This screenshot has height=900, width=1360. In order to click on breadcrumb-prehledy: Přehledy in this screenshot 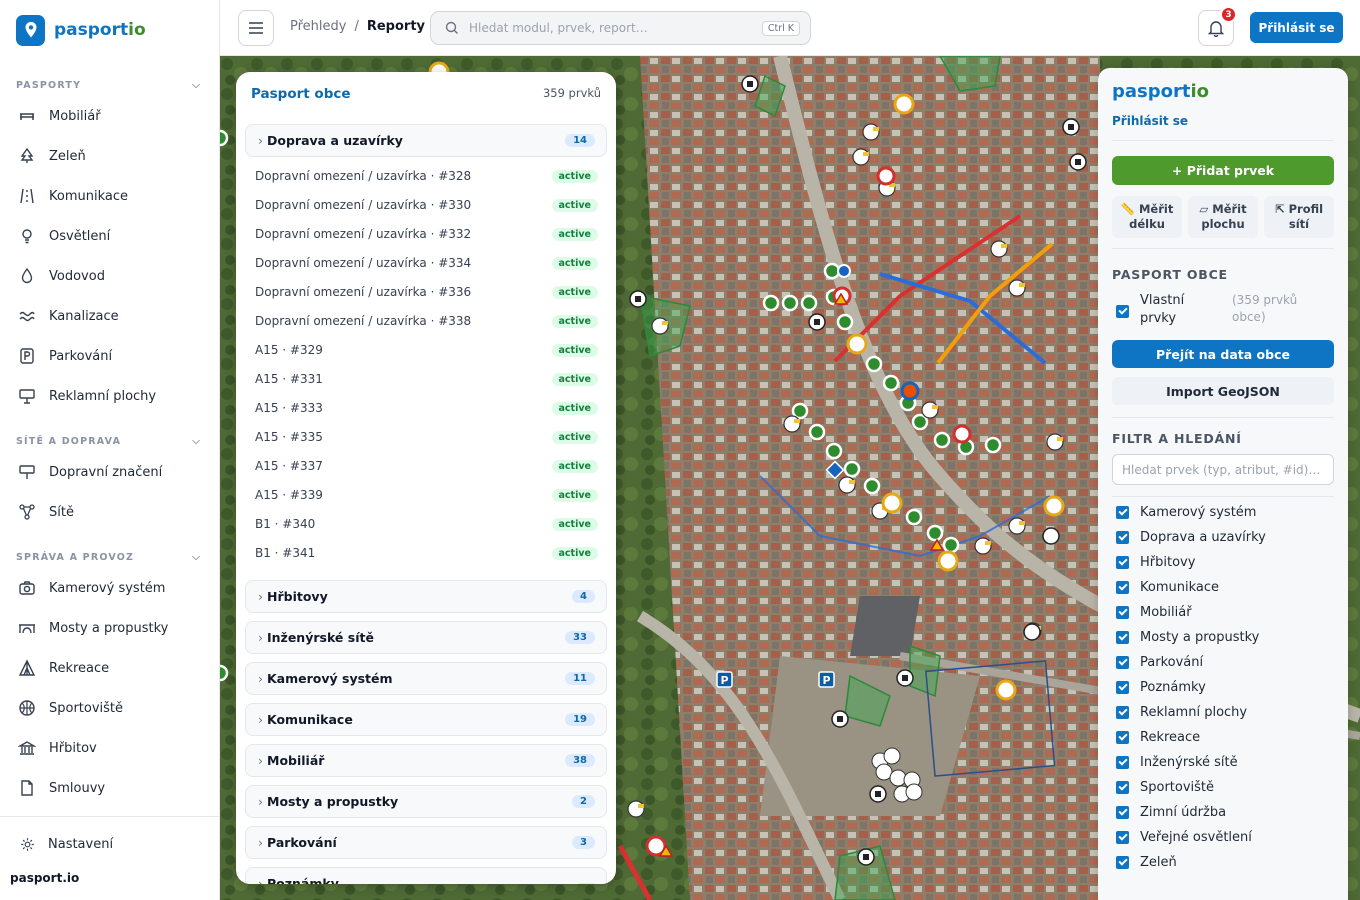, I will do `click(318, 26)`.